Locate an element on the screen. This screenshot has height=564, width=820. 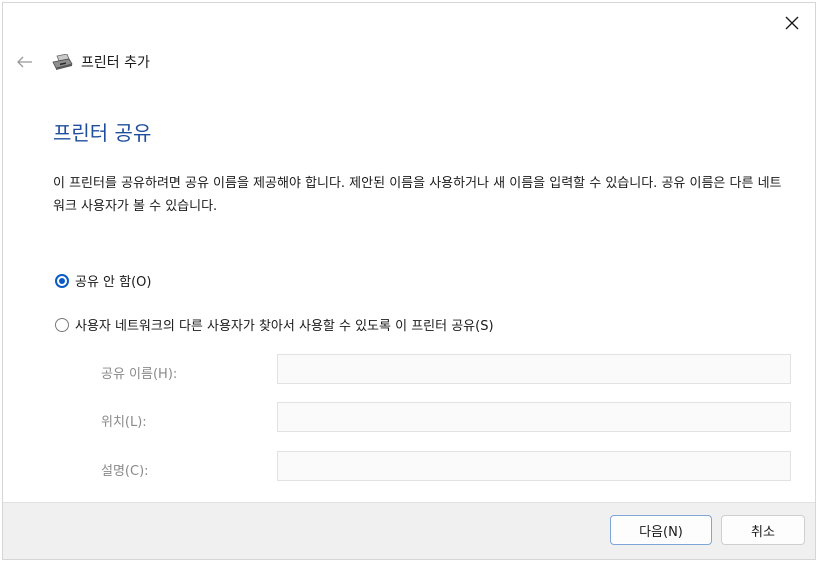
next-button: 다음(N) is located at coordinates (661, 530).